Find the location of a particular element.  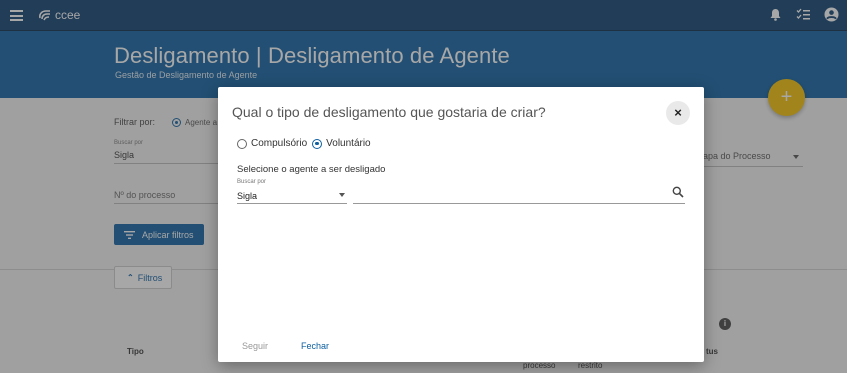

buscar-por-select: Buscar por Sigla is located at coordinates (292, 191).